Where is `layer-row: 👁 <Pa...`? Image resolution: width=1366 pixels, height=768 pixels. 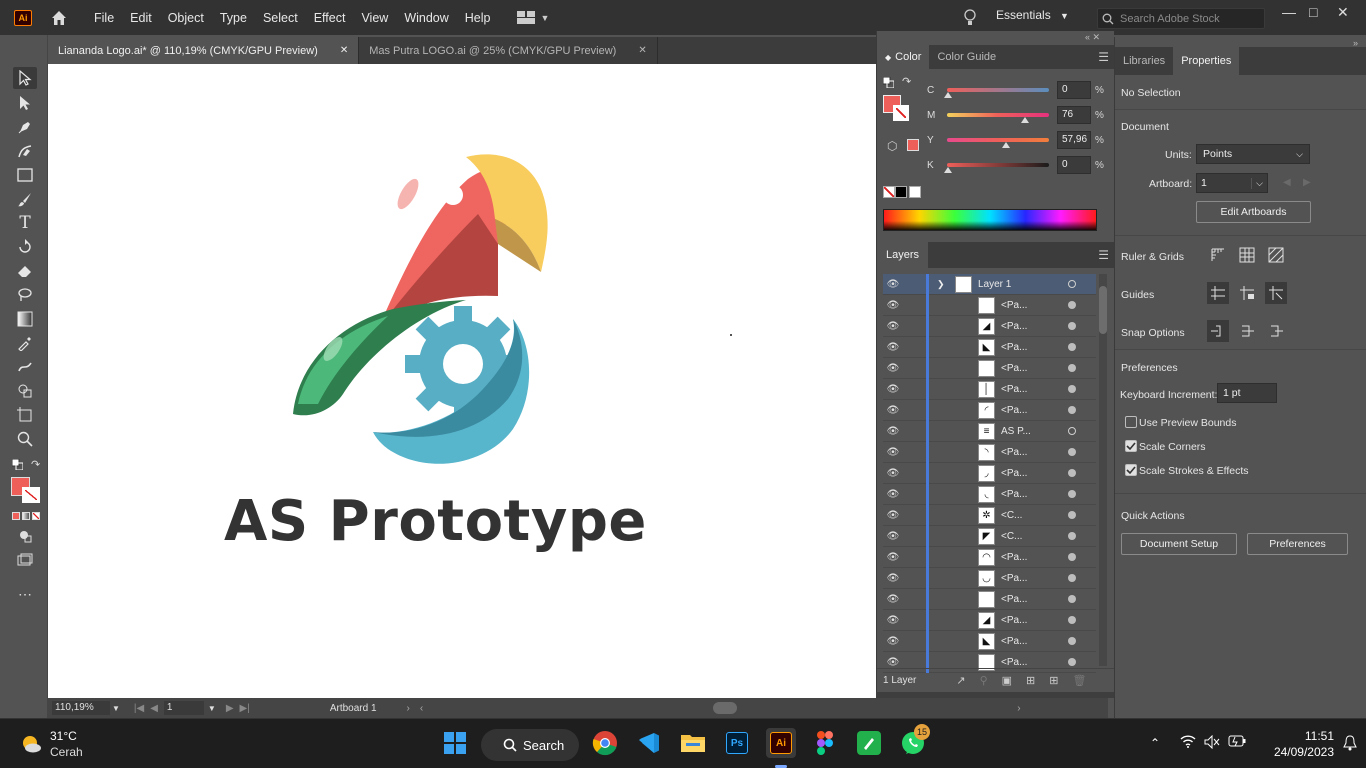
layer-row: 👁 <Pa... is located at coordinates (989, 368).